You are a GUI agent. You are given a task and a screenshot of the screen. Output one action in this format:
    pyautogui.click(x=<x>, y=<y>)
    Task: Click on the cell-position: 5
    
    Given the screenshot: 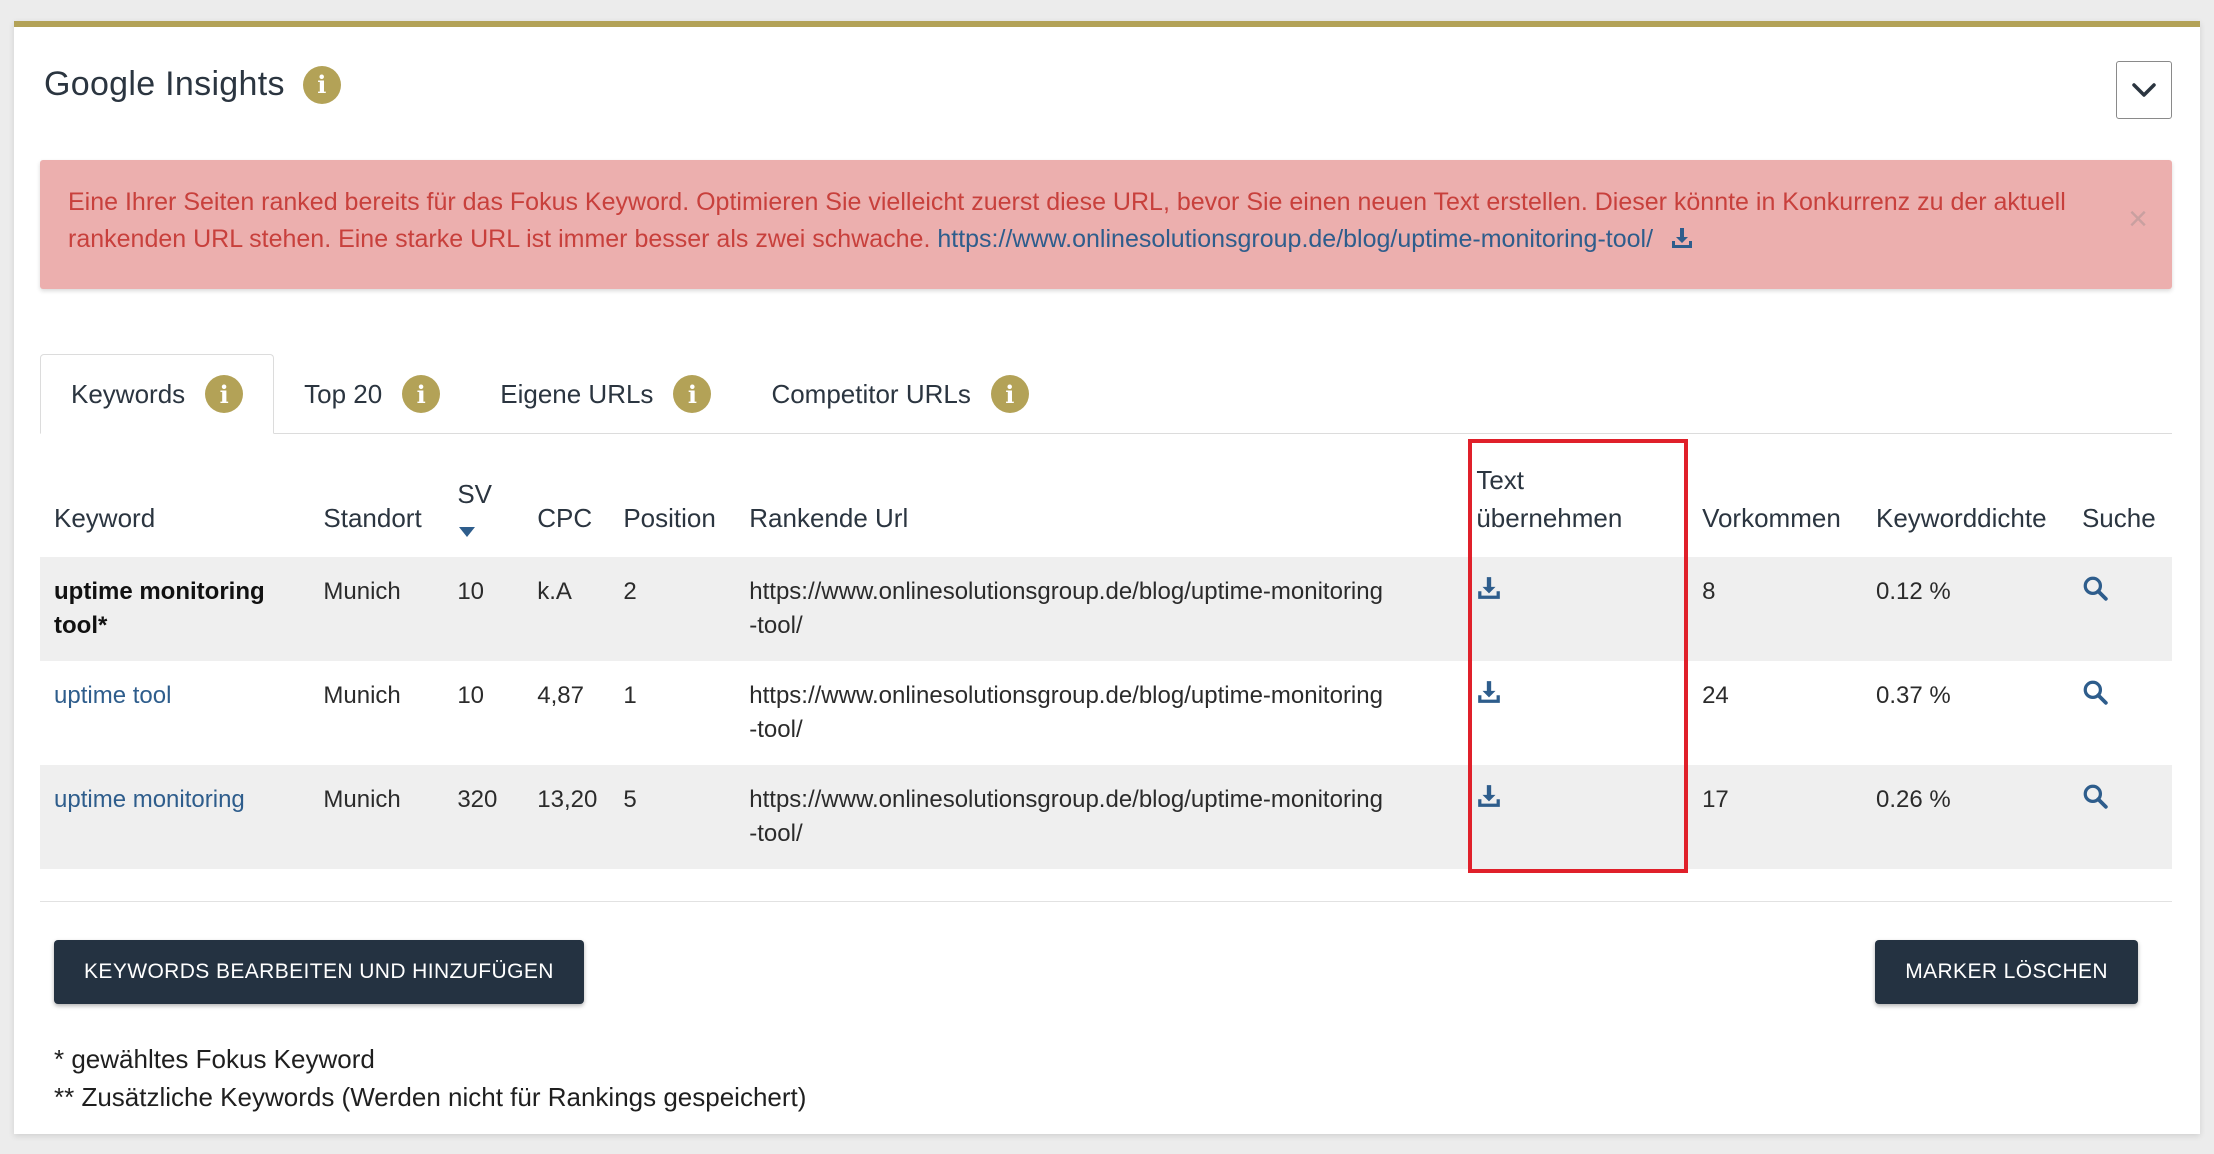 What is the action you would take?
    pyautogui.click(x=672, y=817)
    